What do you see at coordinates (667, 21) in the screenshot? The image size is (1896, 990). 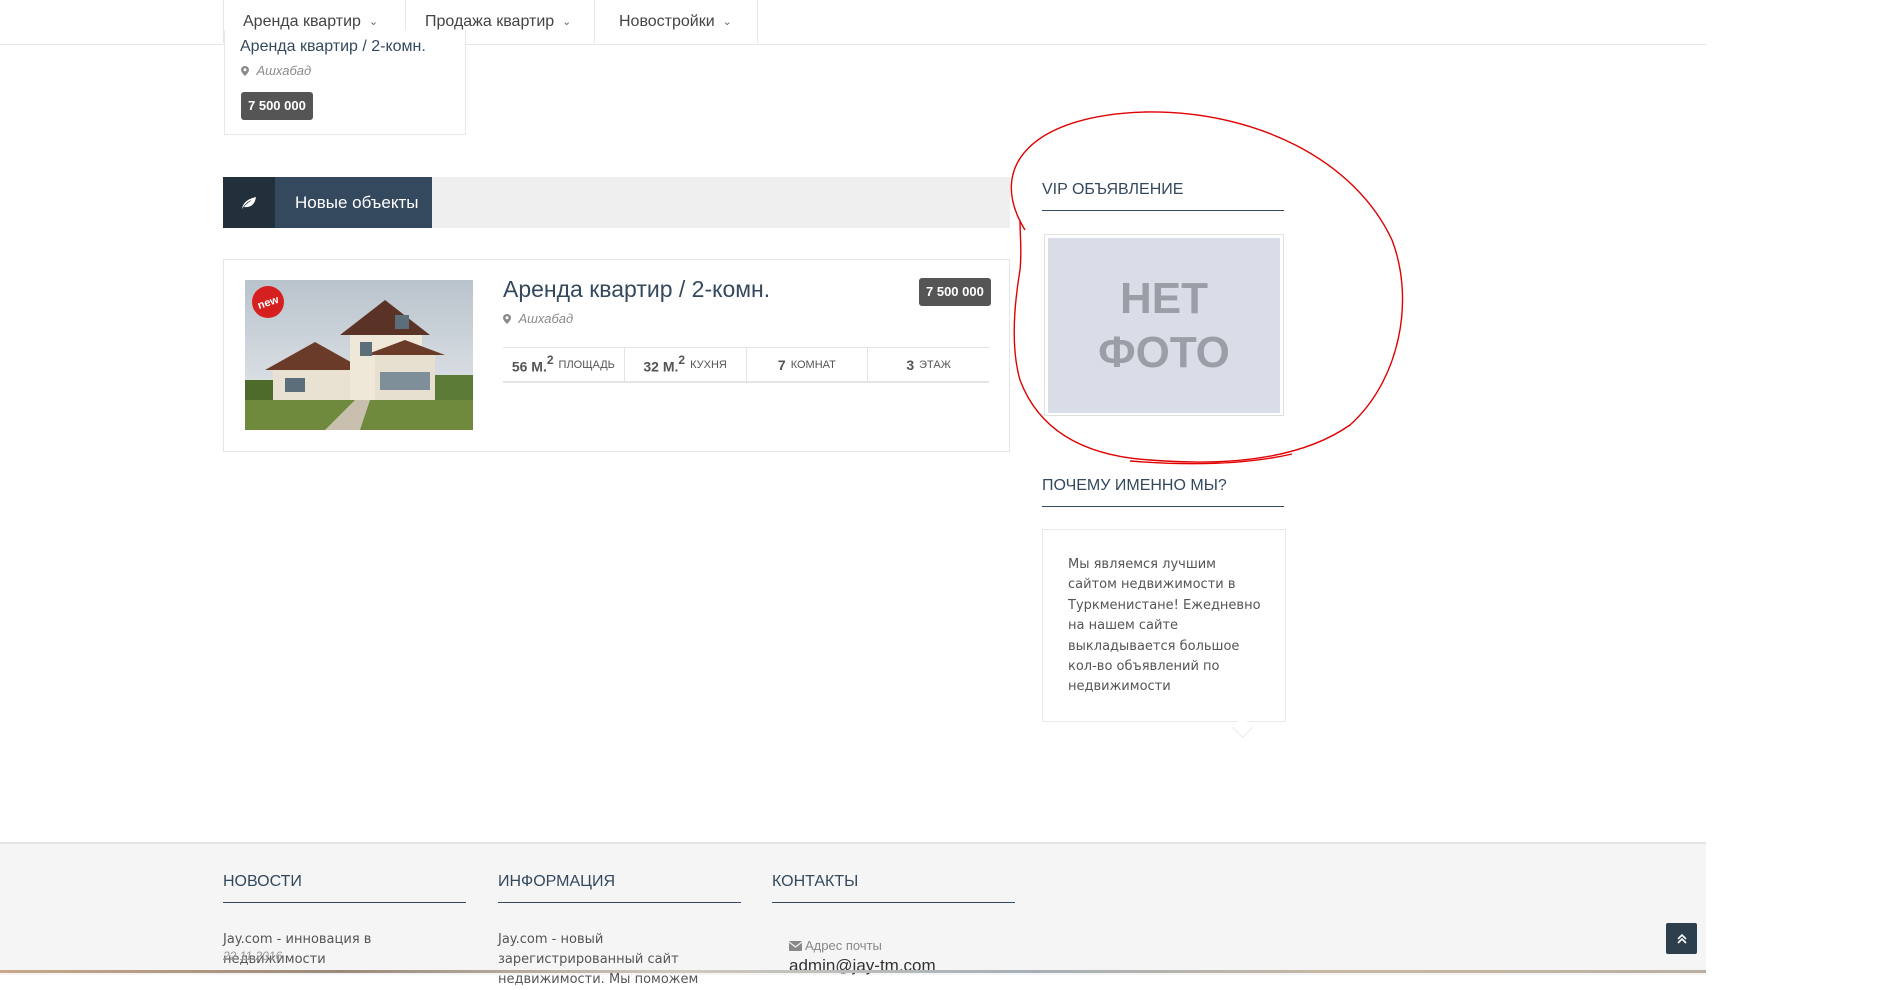 I see `nav-item-label: Новостройки` at bounding box center [667, 21].